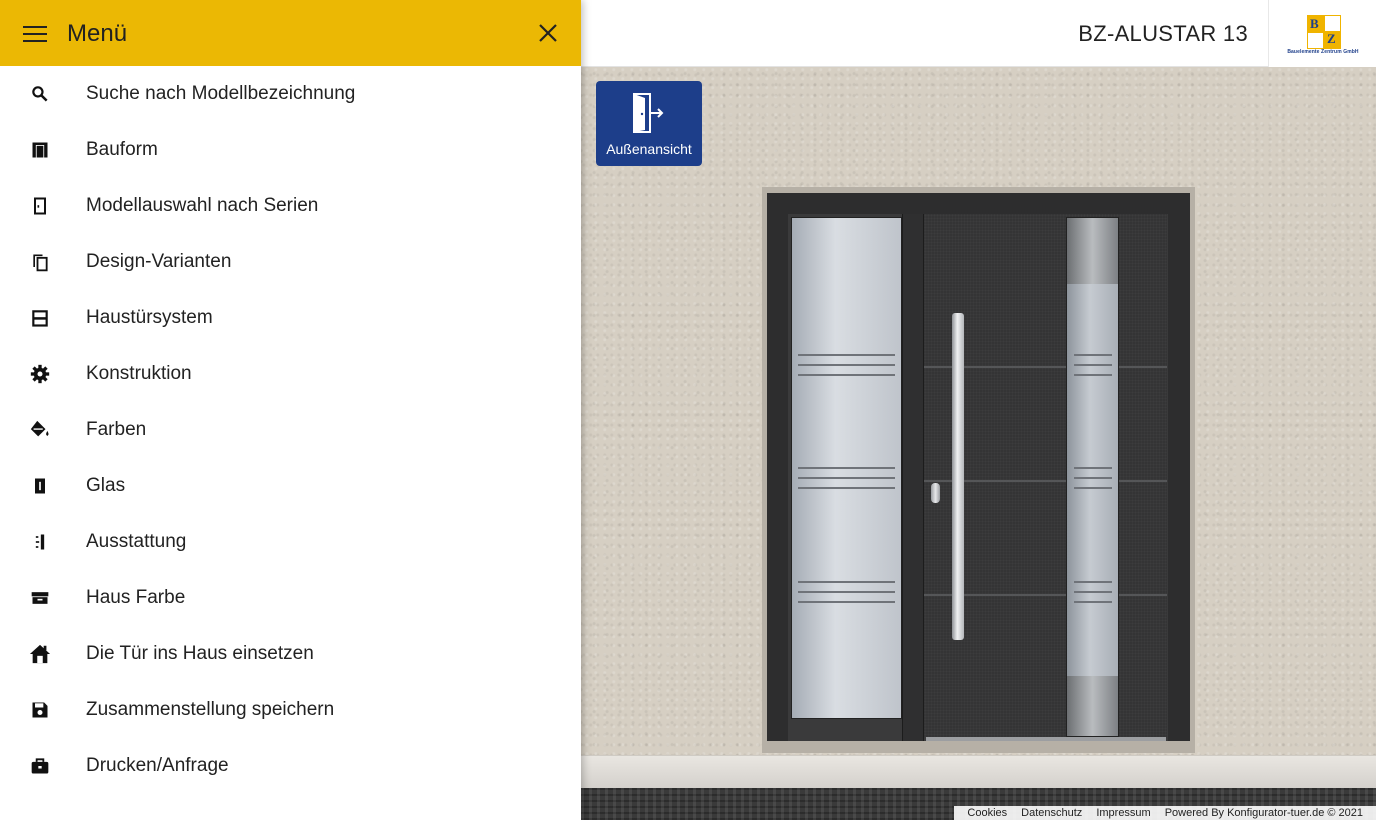  Describe the element at coordinates (1092, 251) in the screenshot. I see `clear-glass-top` at that location.